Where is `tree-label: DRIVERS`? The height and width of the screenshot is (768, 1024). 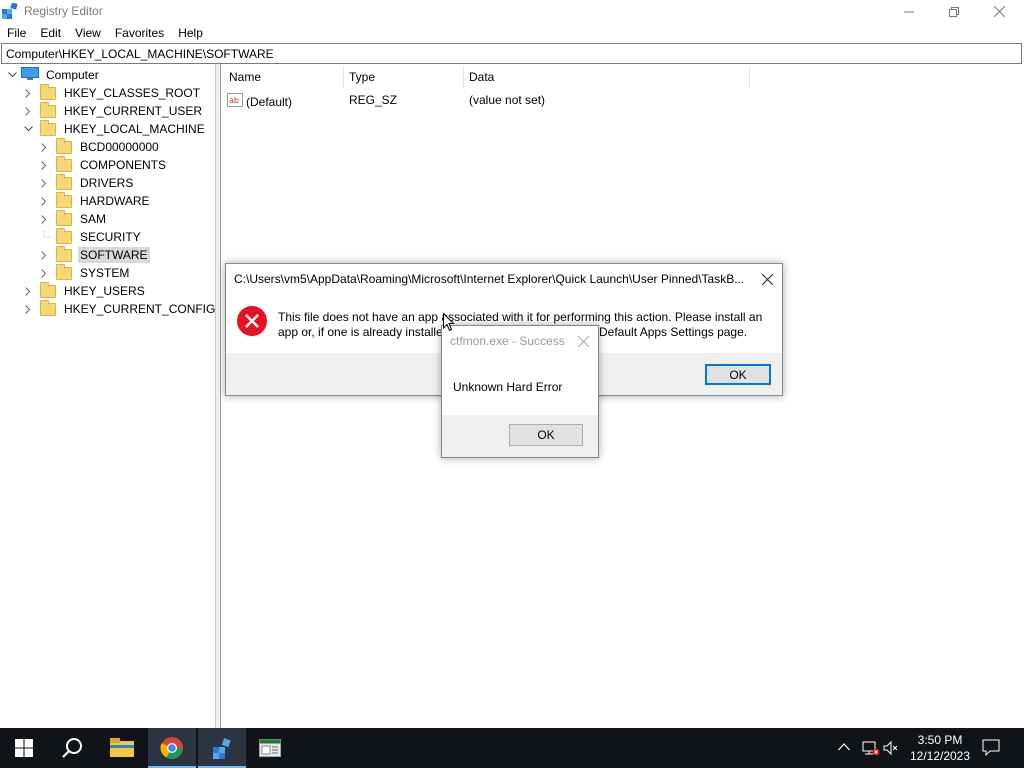 tree-label: DRIVERS is located at coordinates (107, 183).